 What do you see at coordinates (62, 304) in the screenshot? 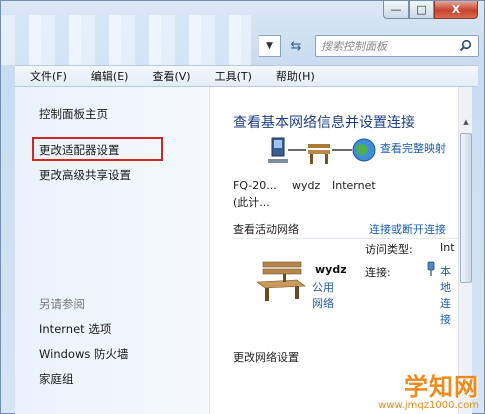
I see `see-also-heading: 另请参阅` at bounding box center [62, 304].